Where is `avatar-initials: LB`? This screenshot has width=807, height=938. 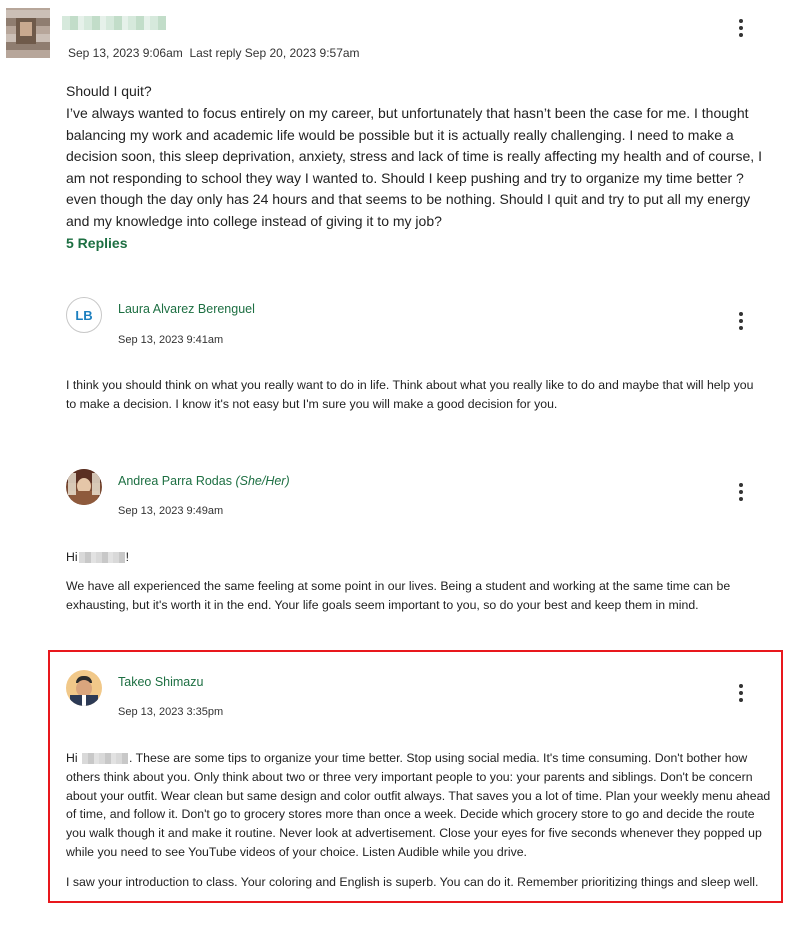 avatar-initials: LB is located at coordinates (84, 315).